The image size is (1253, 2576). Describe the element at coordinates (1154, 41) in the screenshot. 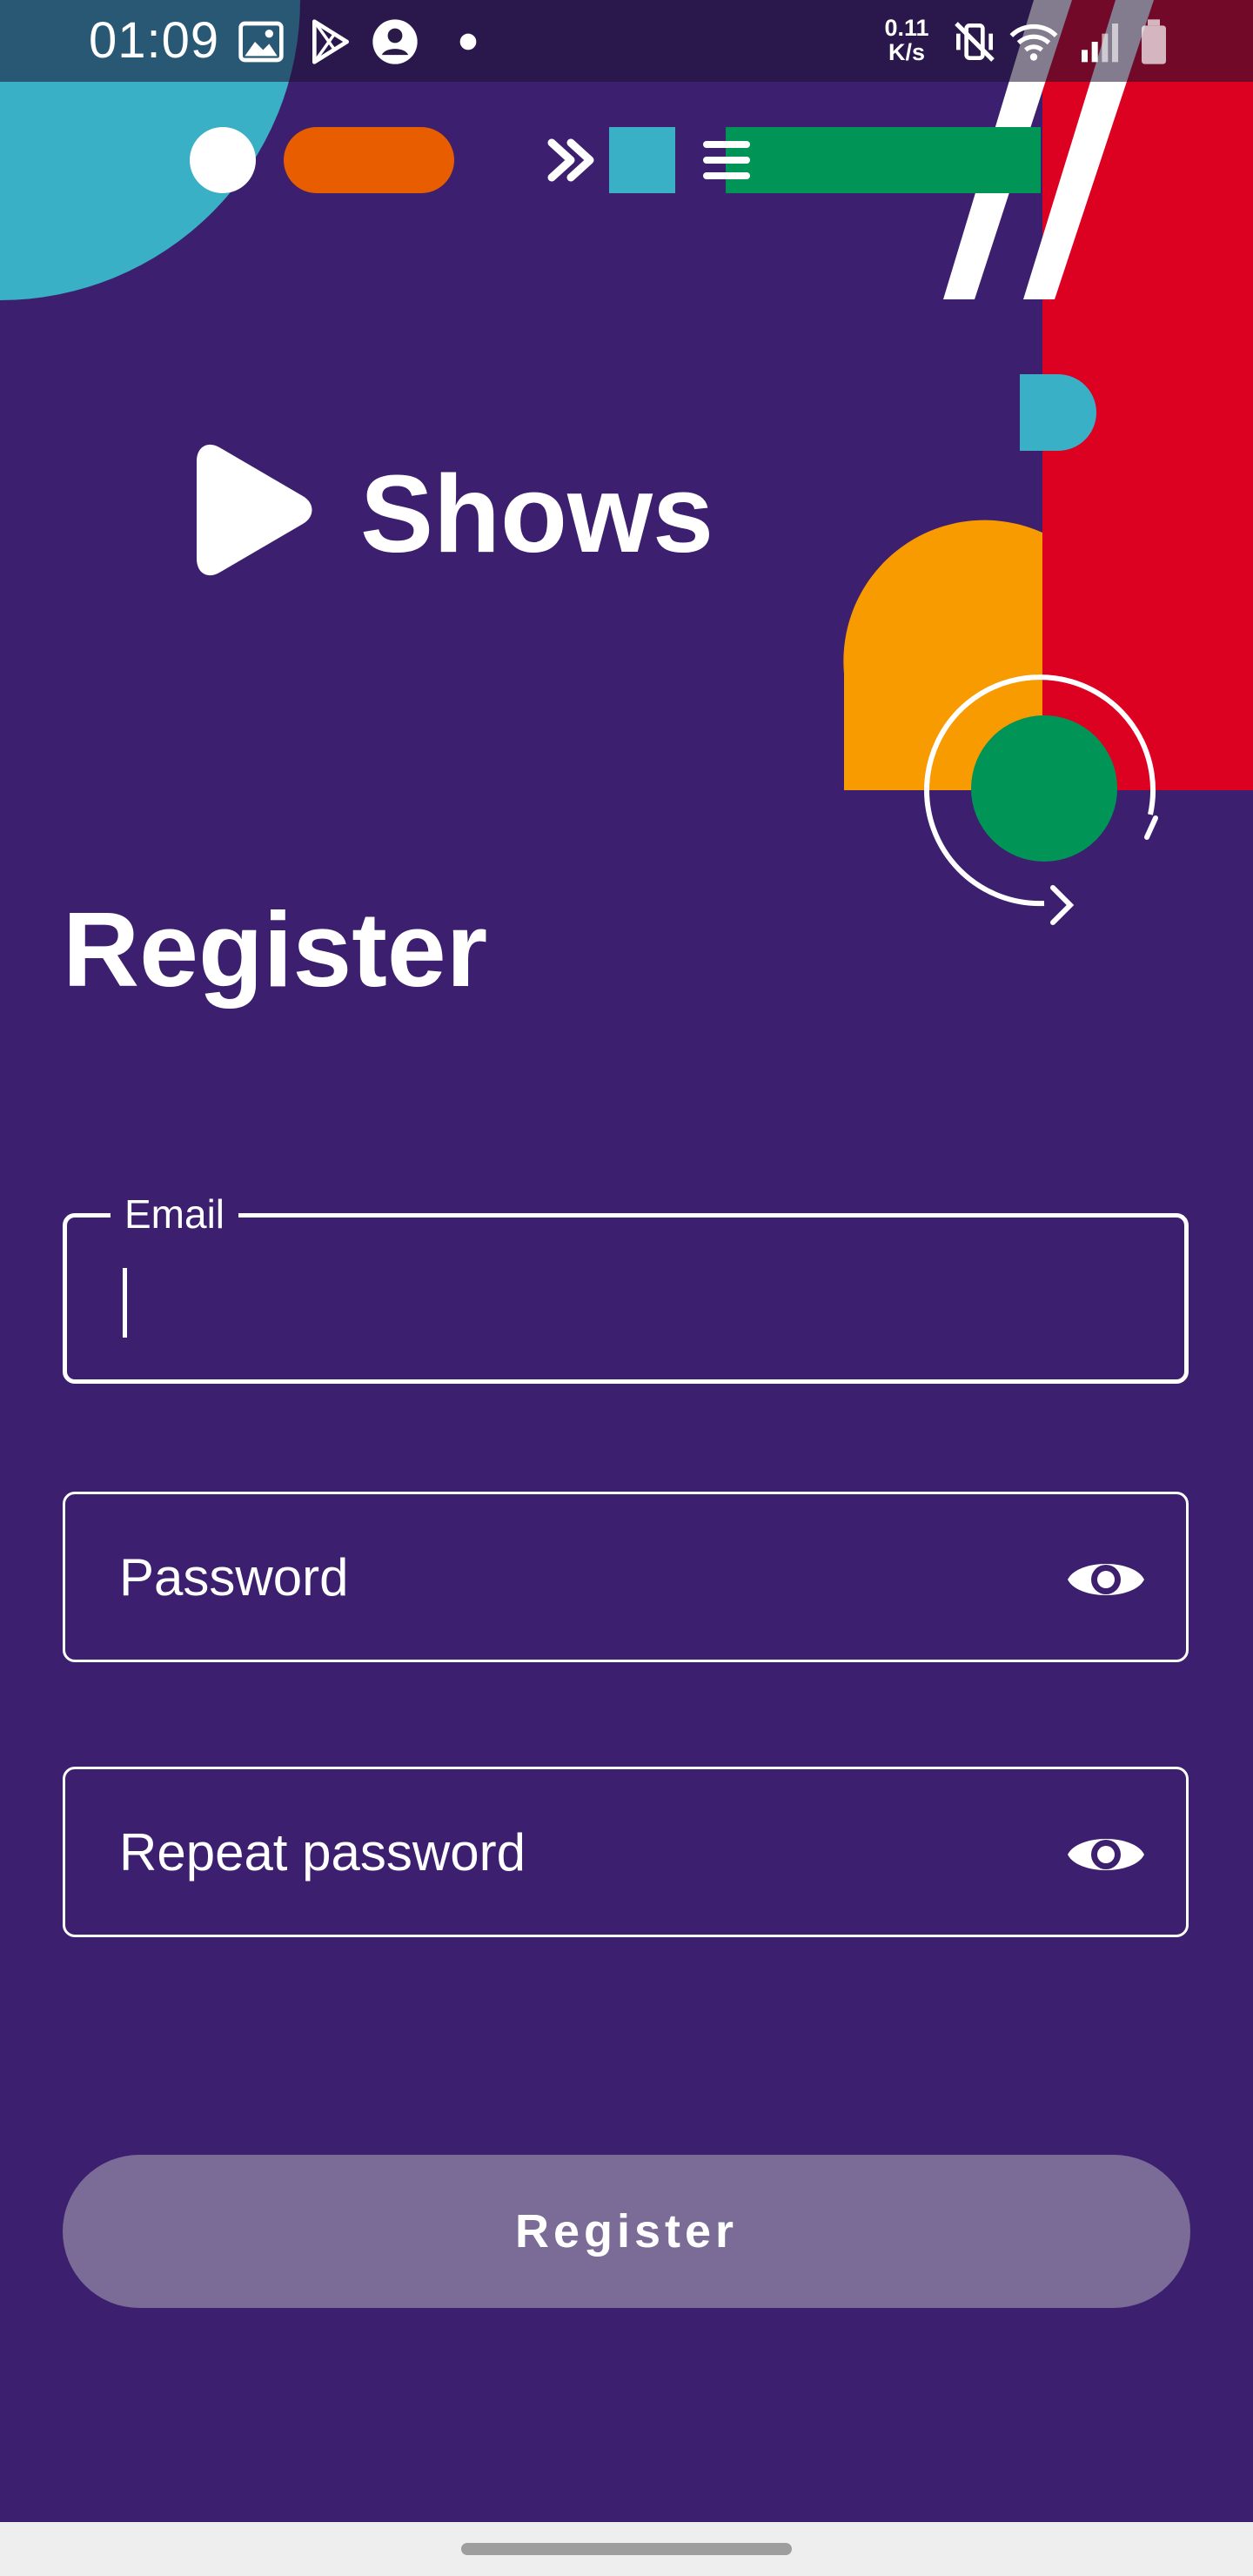

I see `battery-icon` at that location.